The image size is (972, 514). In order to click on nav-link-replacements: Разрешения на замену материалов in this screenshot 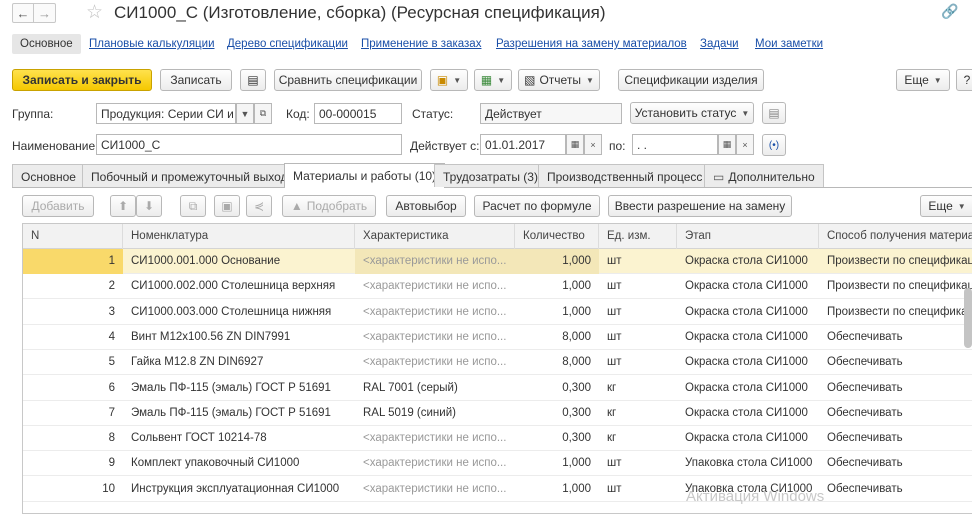, I will do `click(591, 44)`.